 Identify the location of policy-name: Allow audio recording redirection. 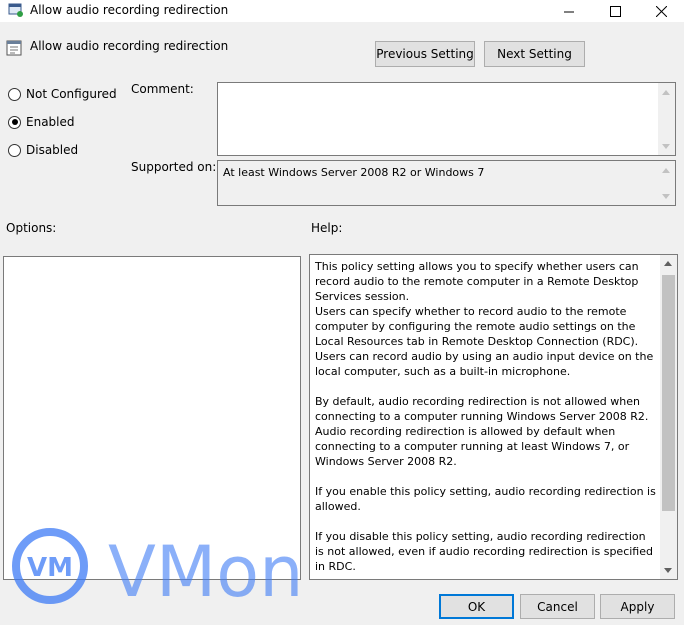
(129, 46).